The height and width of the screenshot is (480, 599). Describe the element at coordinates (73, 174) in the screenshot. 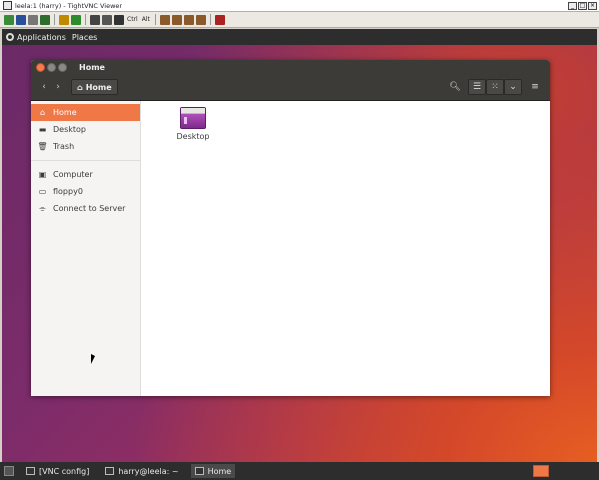

I see `sidebar-item-label: Computer` at that location.